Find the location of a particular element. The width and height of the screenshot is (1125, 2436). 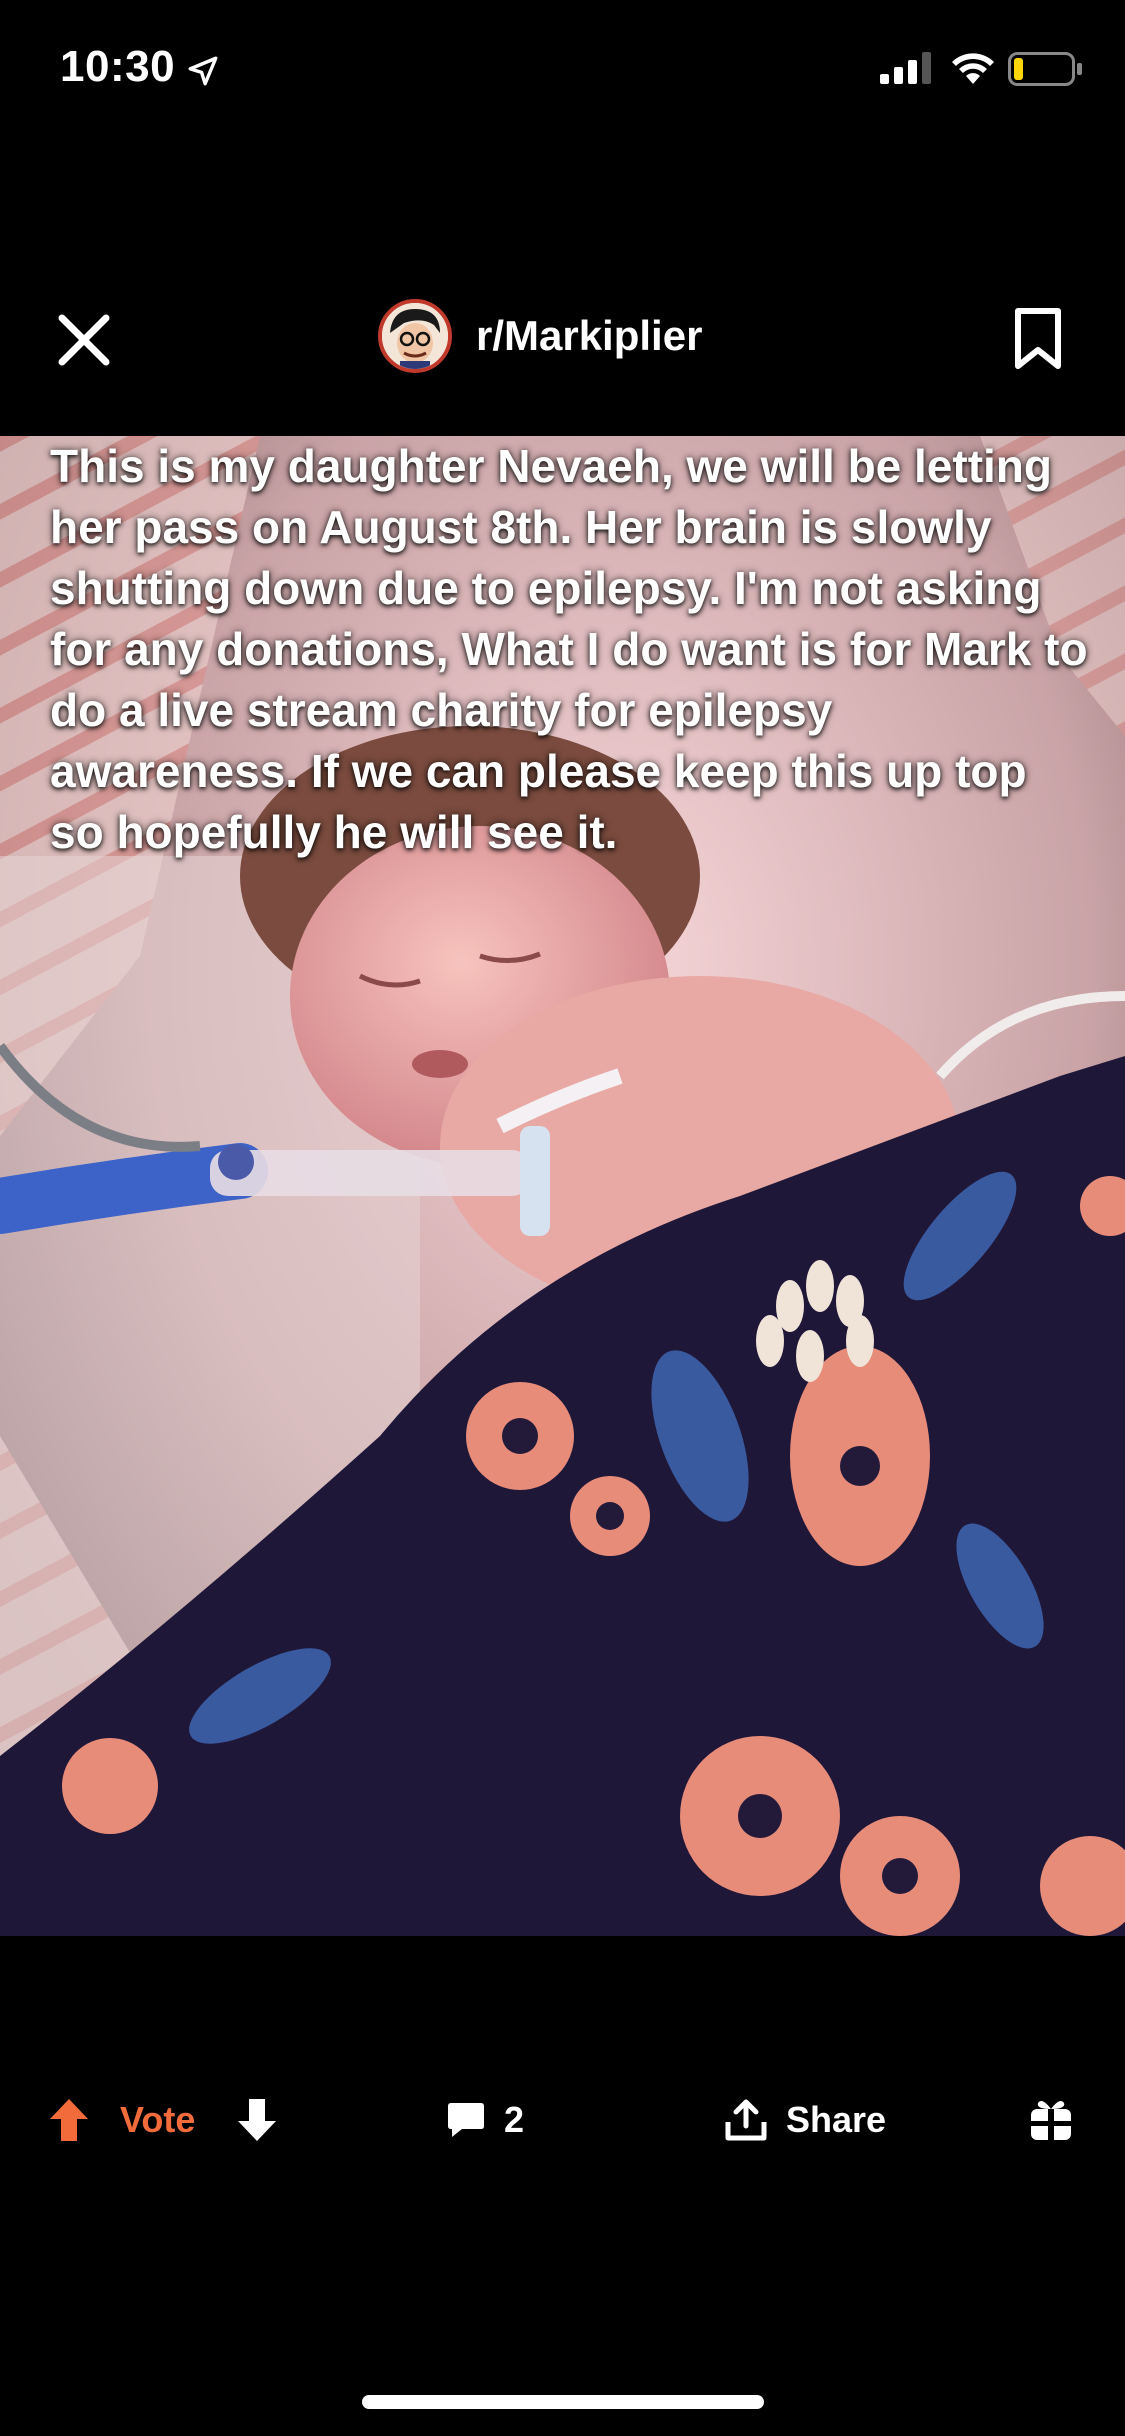

avatar-face-icon is located at coordinates (415, 336).